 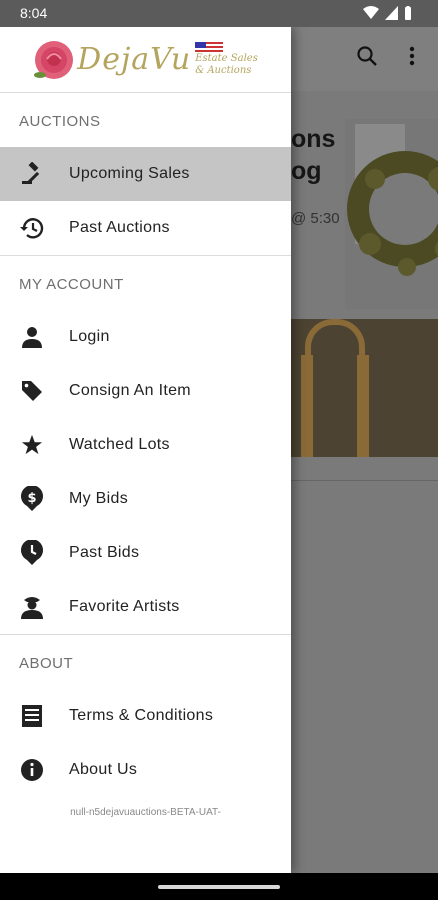 What do you see at coordinates (145, 174) in the screenshot?
I see `menu-item-upcoming-sales: Upcoming Sales` at bounding box center [145, 174].